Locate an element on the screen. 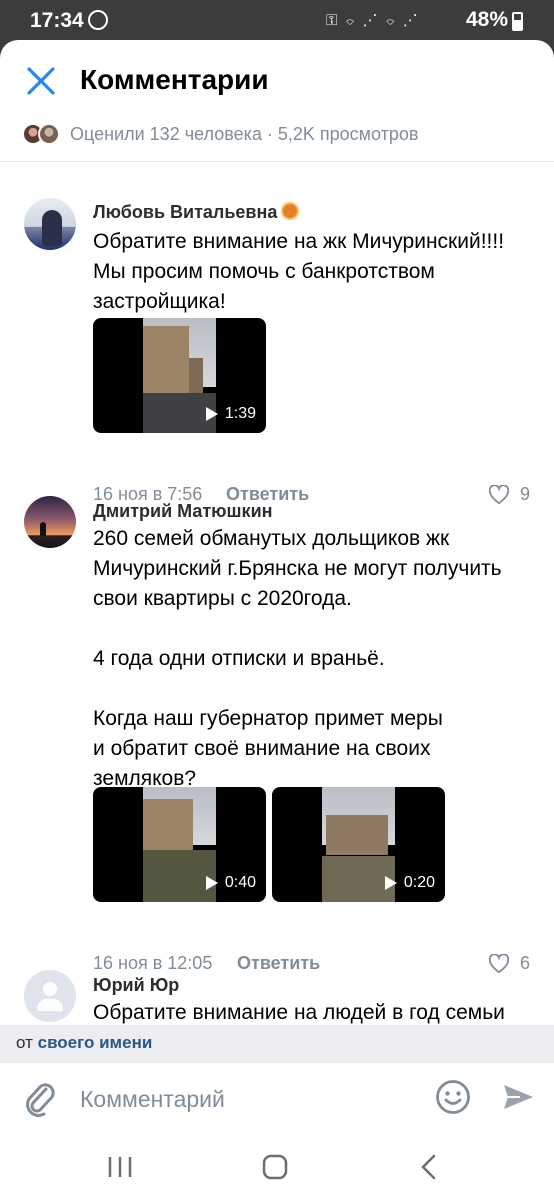 This screenshot has width=554, height=1200. likes-summary: Оценили 132 человека · 5,2K просмотров is located at coordinates (220, 134).